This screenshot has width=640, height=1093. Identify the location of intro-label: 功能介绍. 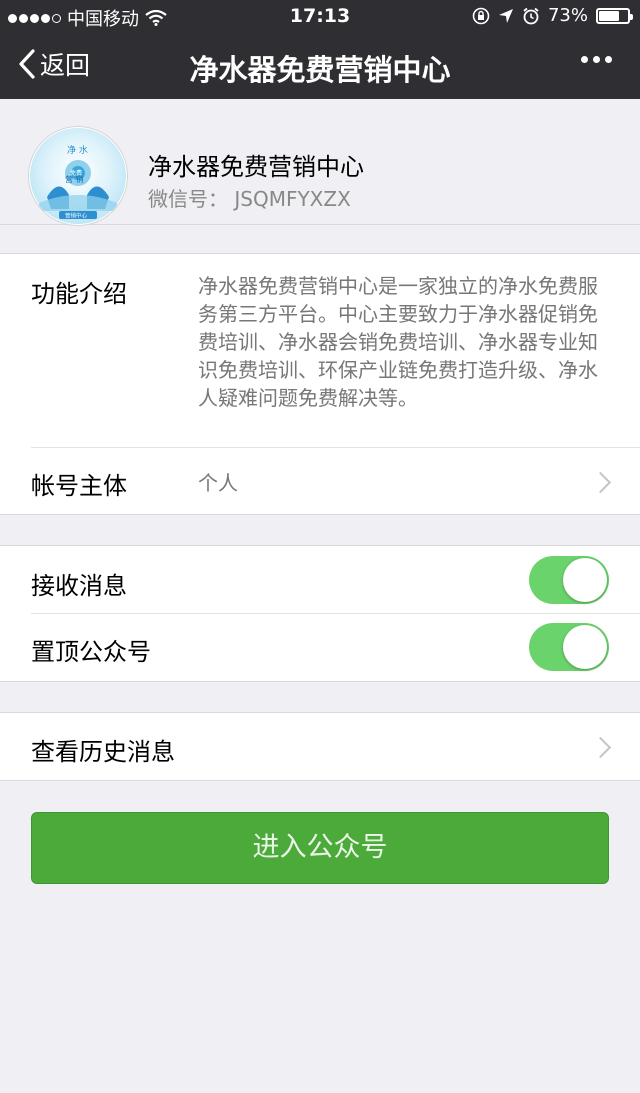
(79, 294).